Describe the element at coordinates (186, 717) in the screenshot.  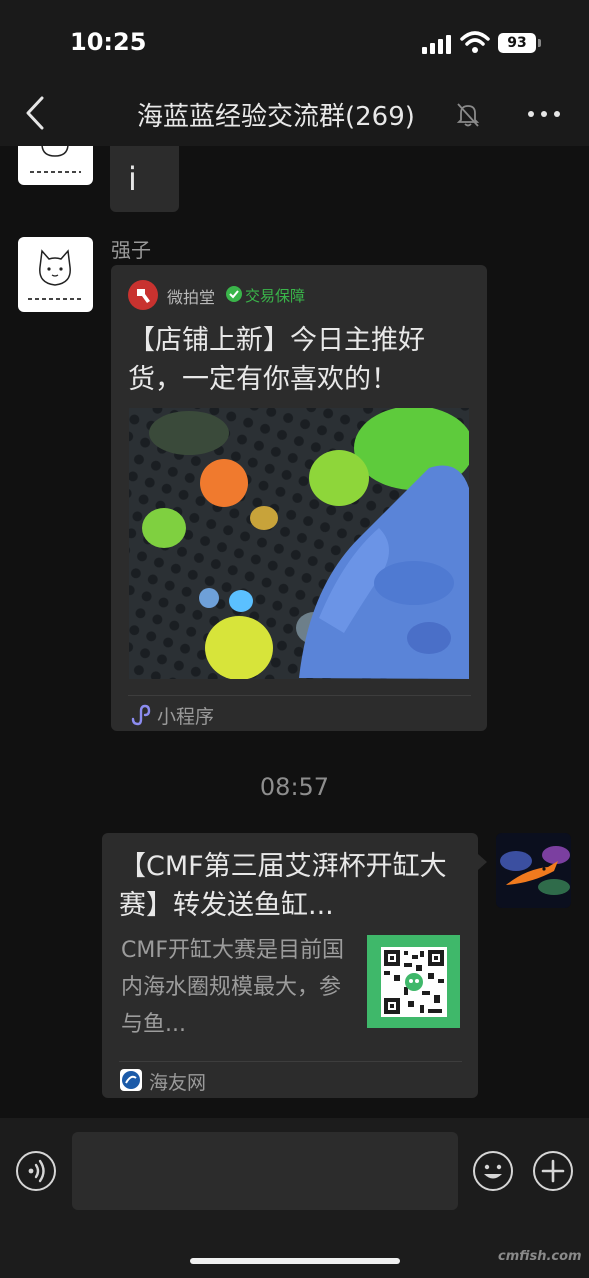
I see `mini-program-label: 小程序` at that location.